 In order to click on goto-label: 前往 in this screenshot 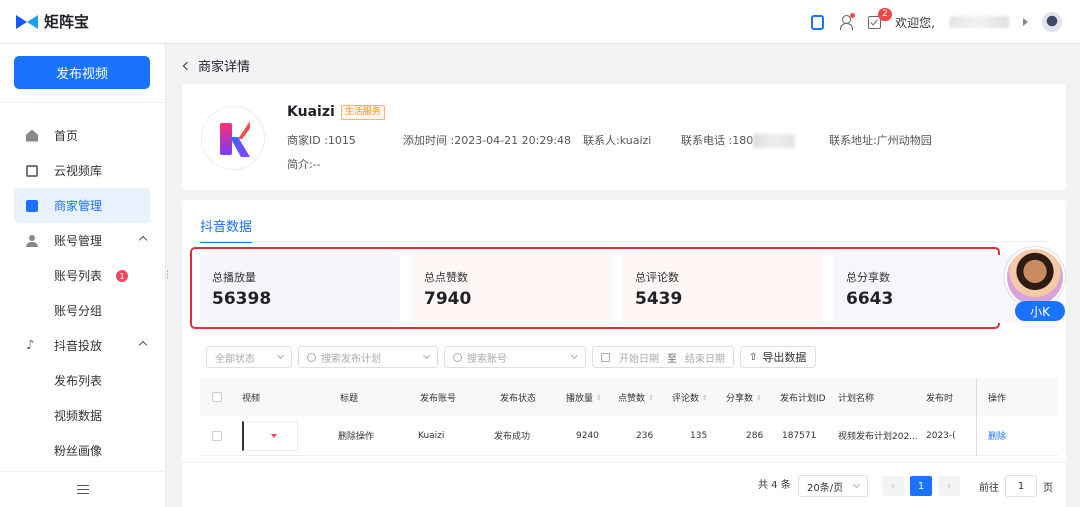, I will do `click(989, 488)`.